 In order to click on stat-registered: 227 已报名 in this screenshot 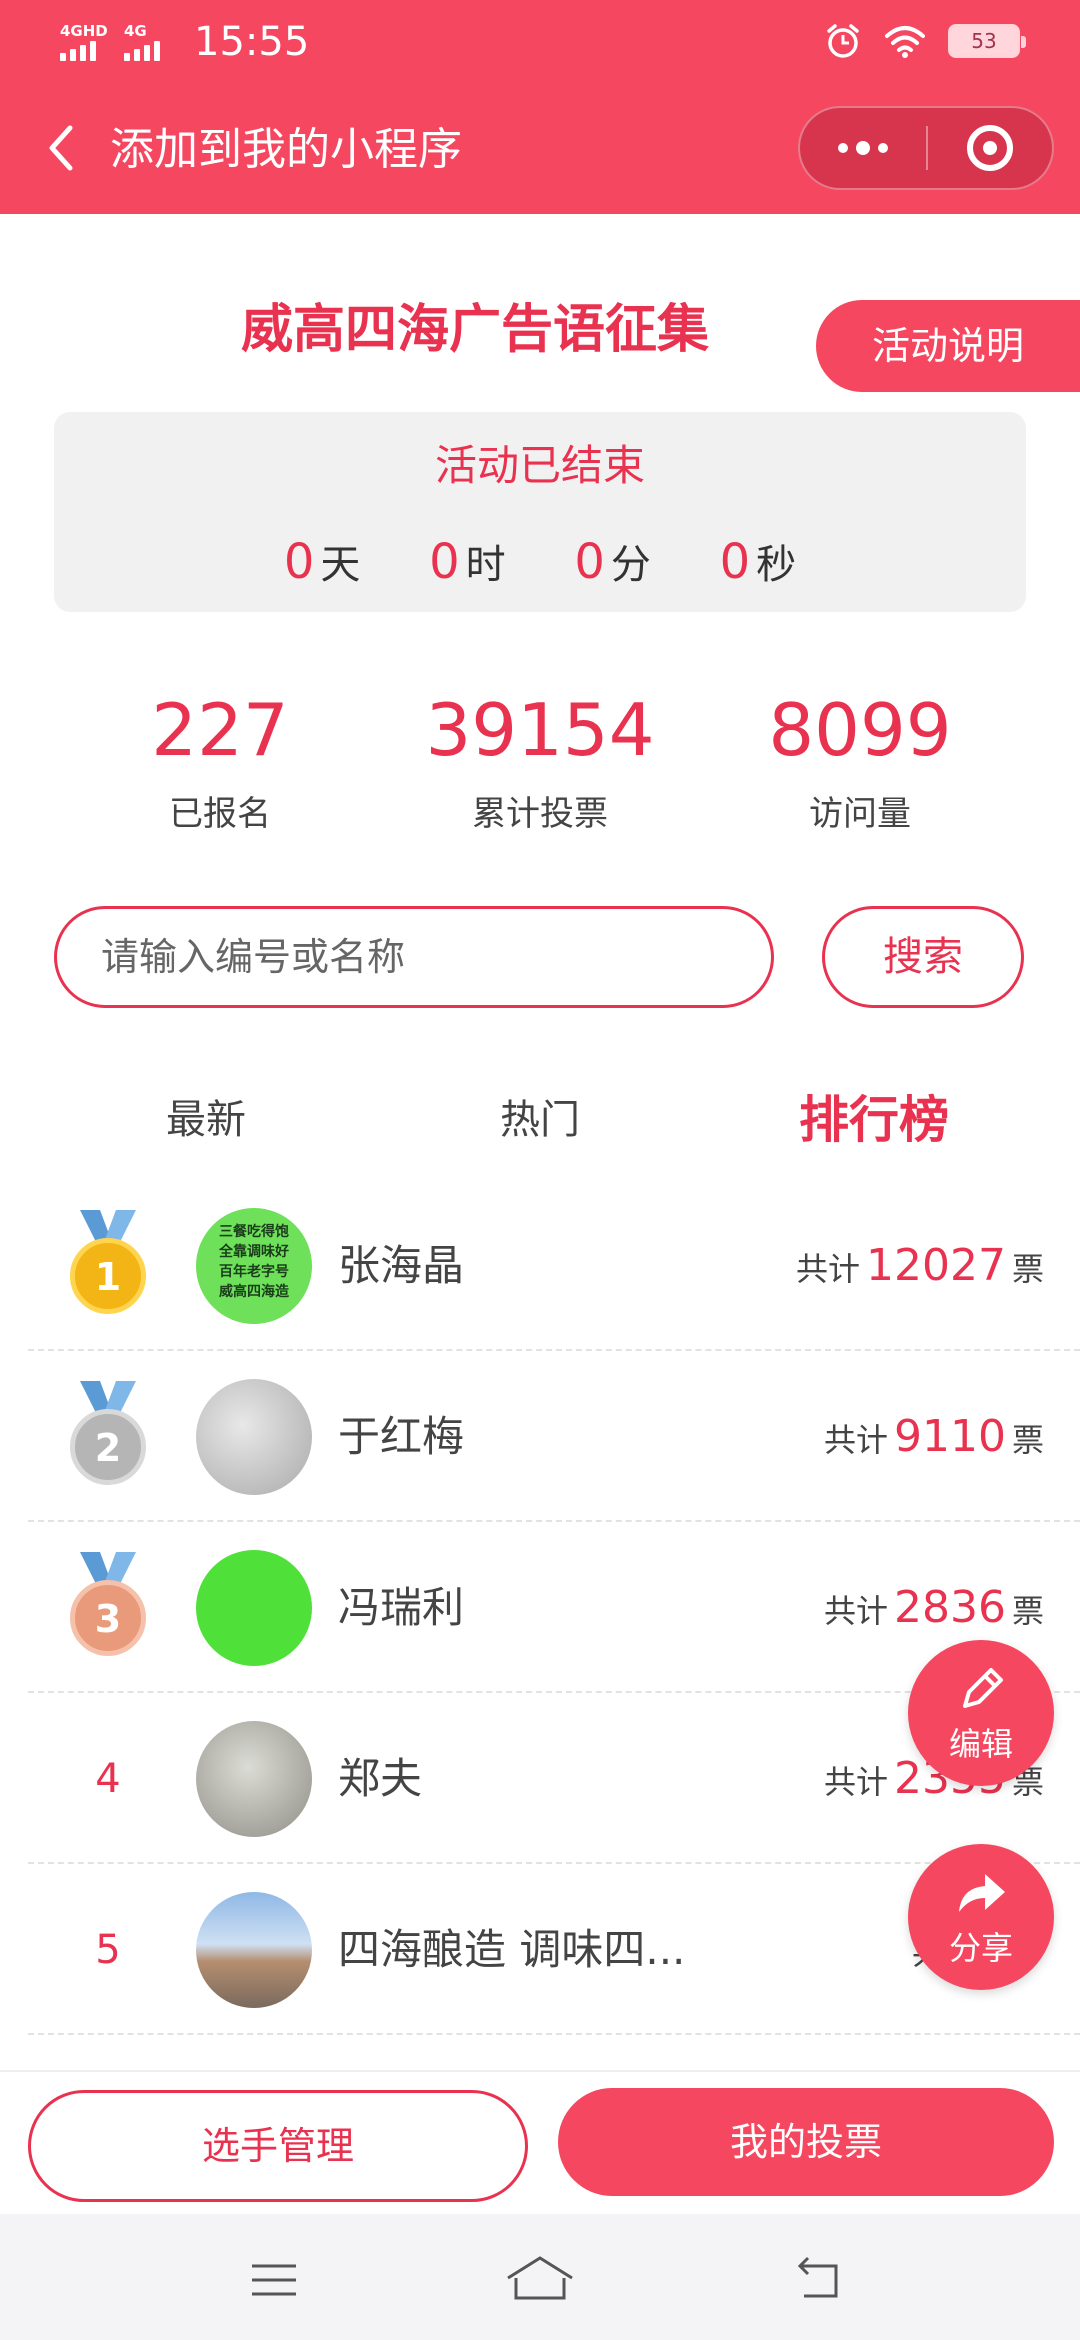, I will do `click(220, 760)`.